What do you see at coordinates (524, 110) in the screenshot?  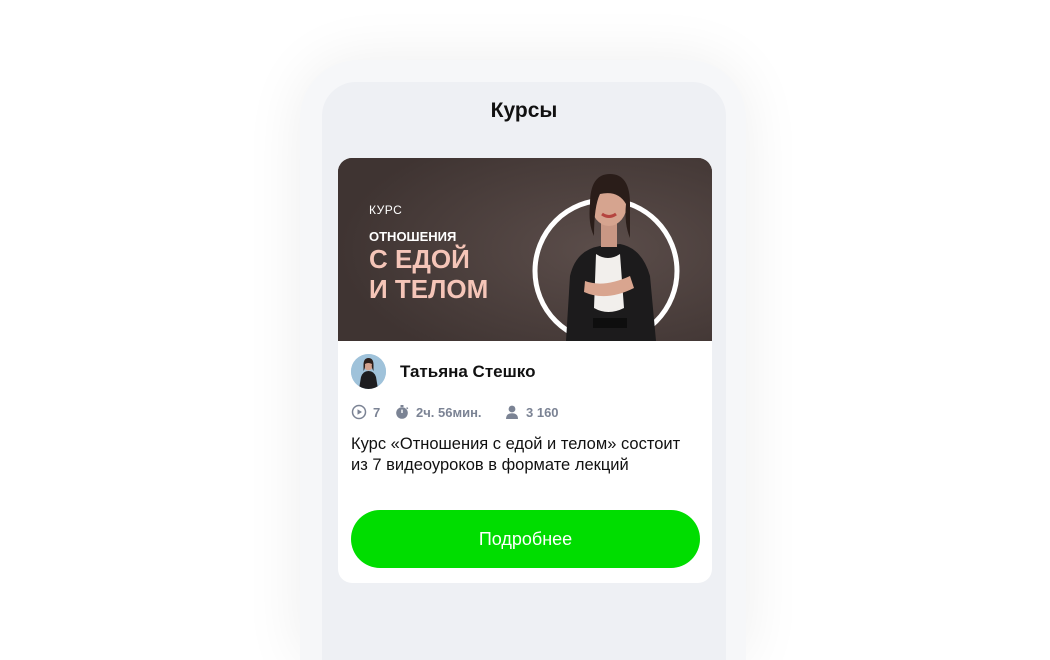 I see `page-title: Курсы` at bounding box center [524, 110].